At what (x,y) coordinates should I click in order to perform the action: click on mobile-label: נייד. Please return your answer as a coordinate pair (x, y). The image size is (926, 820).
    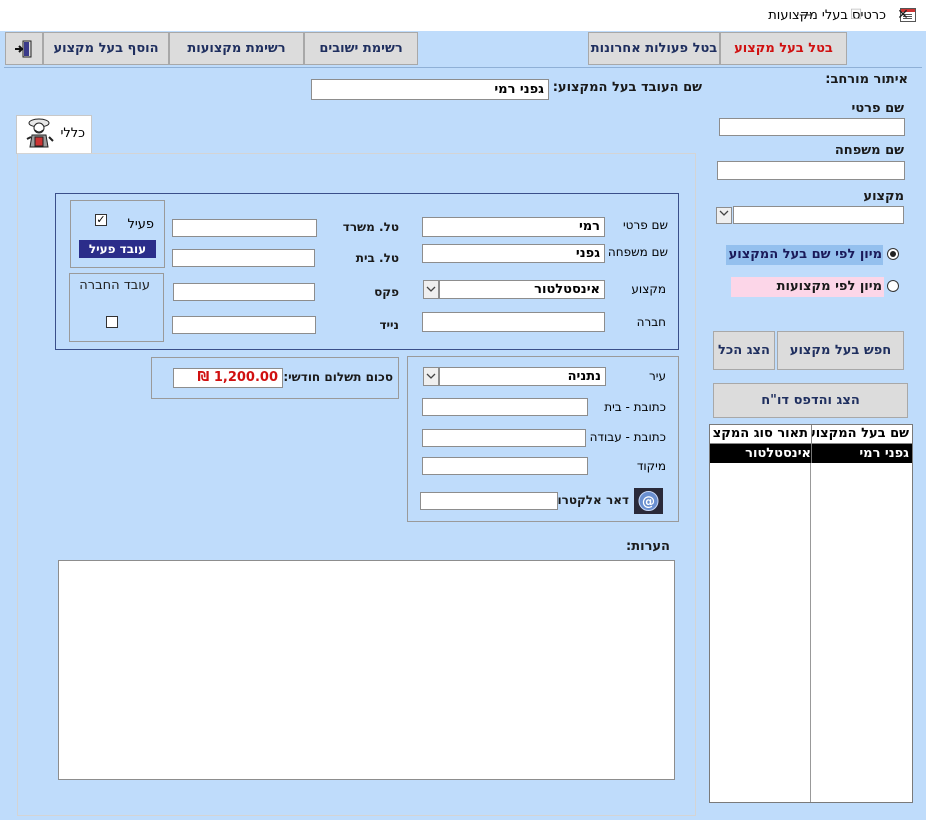
    Looking at the image, I should click on (389, 325).